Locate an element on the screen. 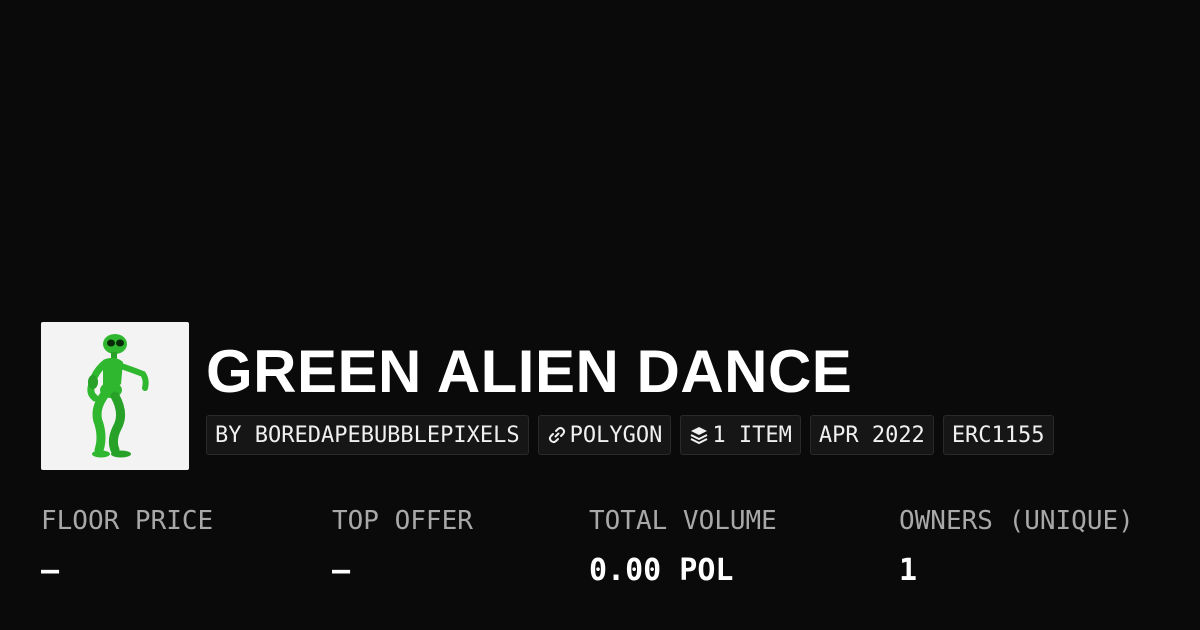 This screenshot has height=630, width=1200. floor-price-value: – is located at coordinates (50, 570).